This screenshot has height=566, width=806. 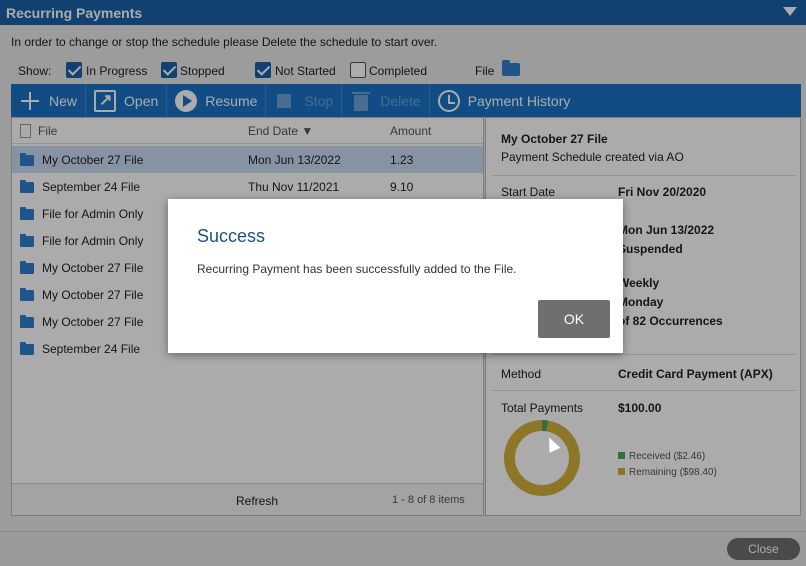 I want to click on dialog-title: Success, so click(x=231, y=236).